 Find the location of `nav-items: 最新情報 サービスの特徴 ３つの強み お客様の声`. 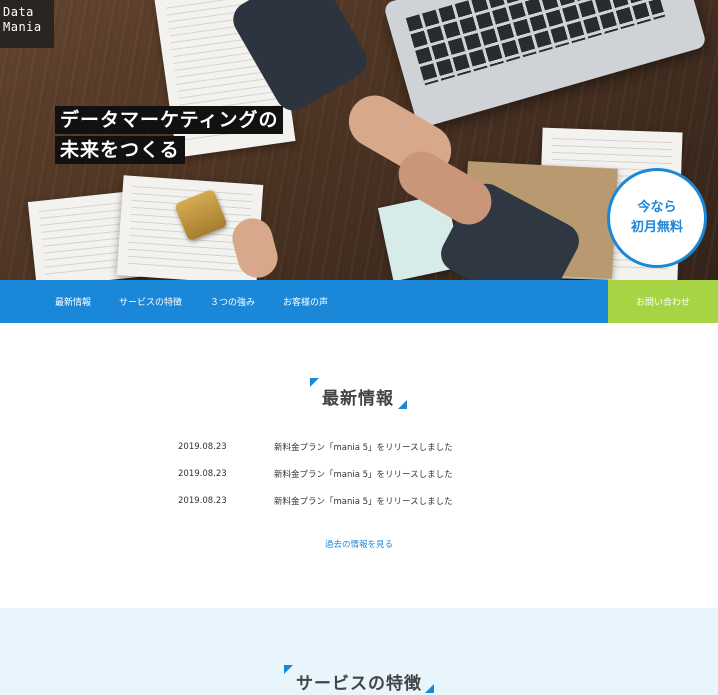

nav-items: 最新情報 サービスの特徴 ３つの強み お客様の声 is located at coordinates (205, 301).